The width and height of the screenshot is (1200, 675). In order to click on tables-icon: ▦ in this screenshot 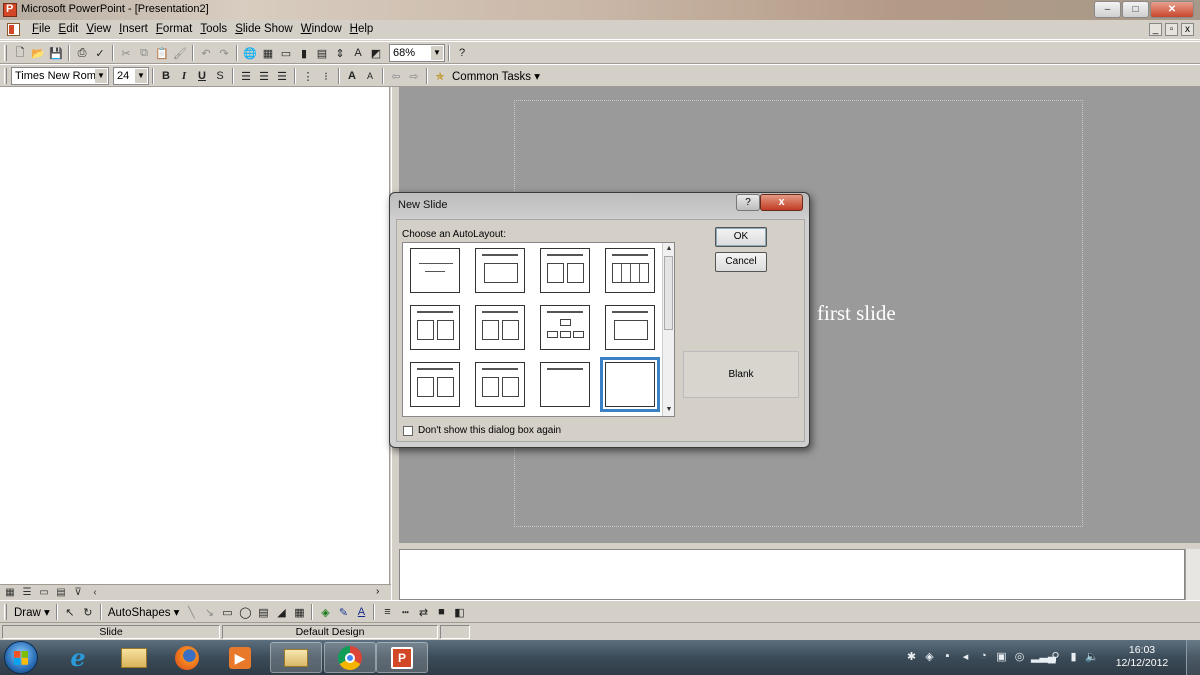, I will do `click(268, 53)`.